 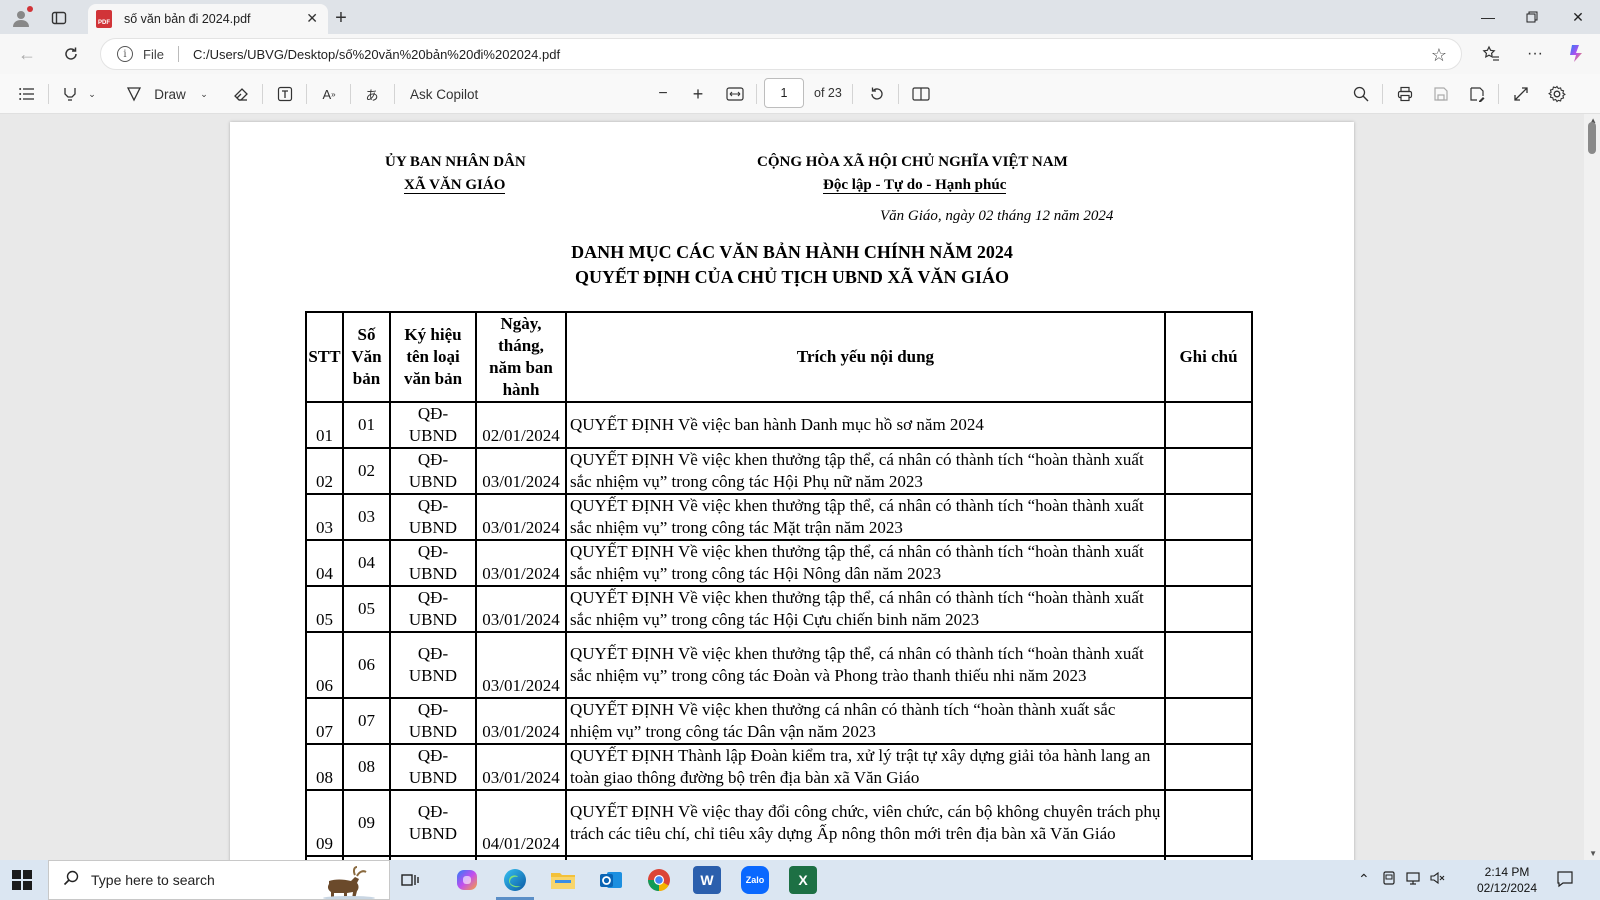 I want to click on scroll-down-icon: ▼, so click(x=1593, y=853).